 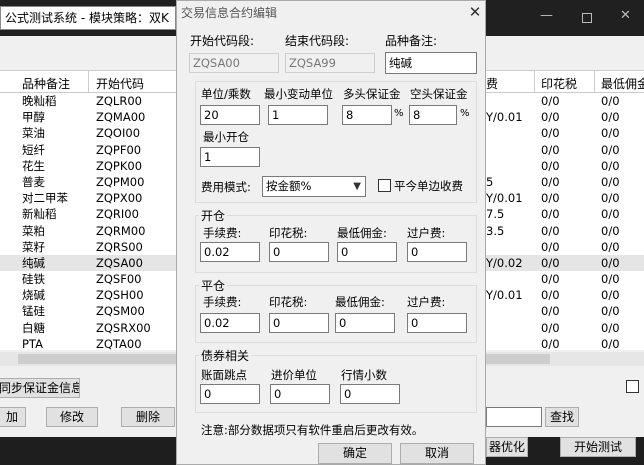 I want to click on unit-input: 20, so click(x=230, y=115).